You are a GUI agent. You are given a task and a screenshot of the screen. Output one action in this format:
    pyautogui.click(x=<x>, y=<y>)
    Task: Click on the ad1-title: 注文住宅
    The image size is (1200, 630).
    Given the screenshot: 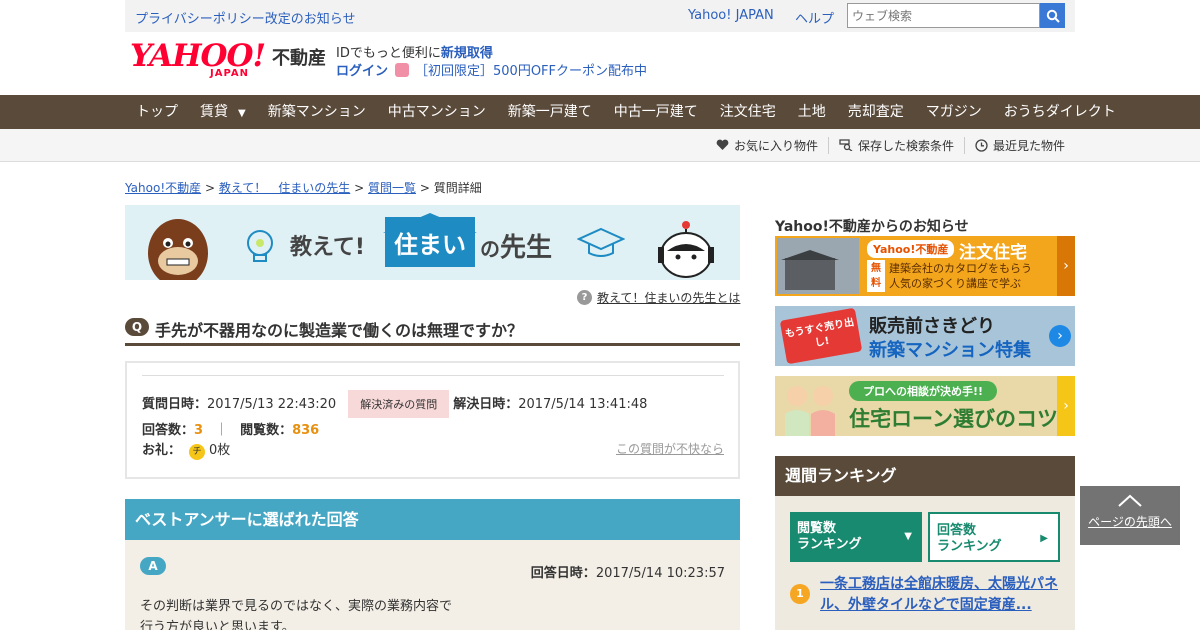 What is the action you would take?
    pyautogui.click(x=993, y=253)
    